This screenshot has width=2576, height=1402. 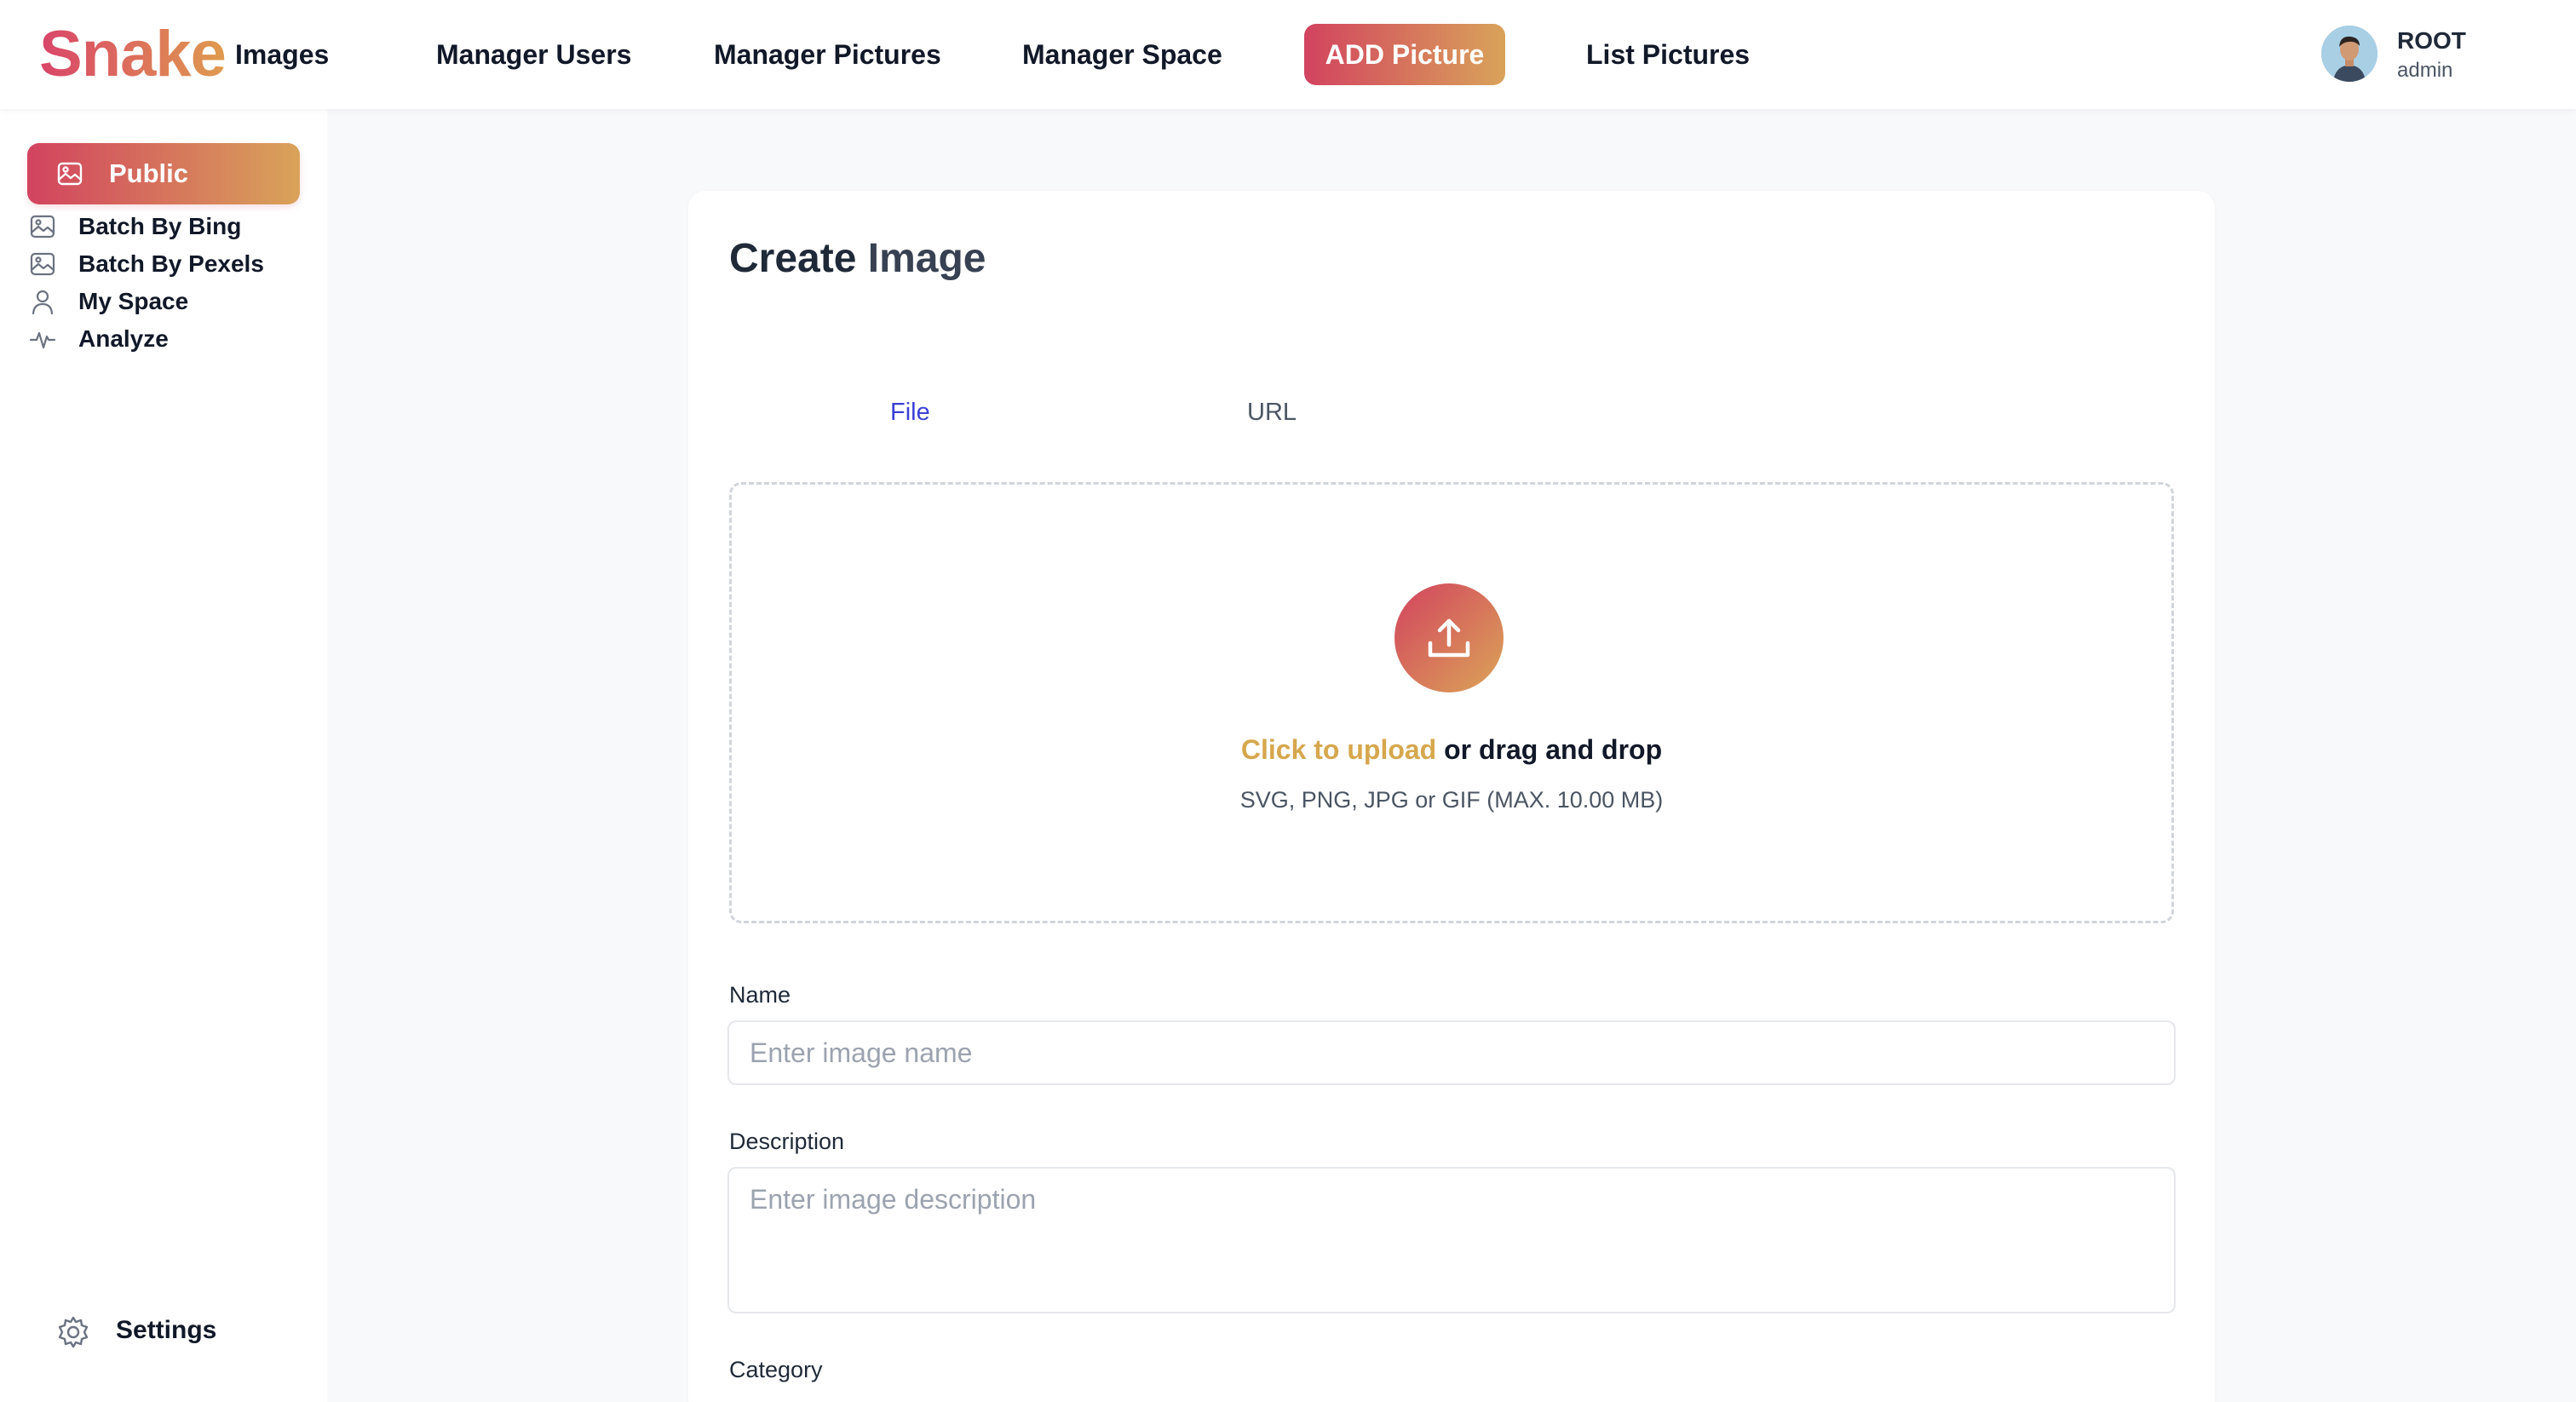 I want to click on sidebar-item-analyze: Analyze, so click(x=163, y=339).